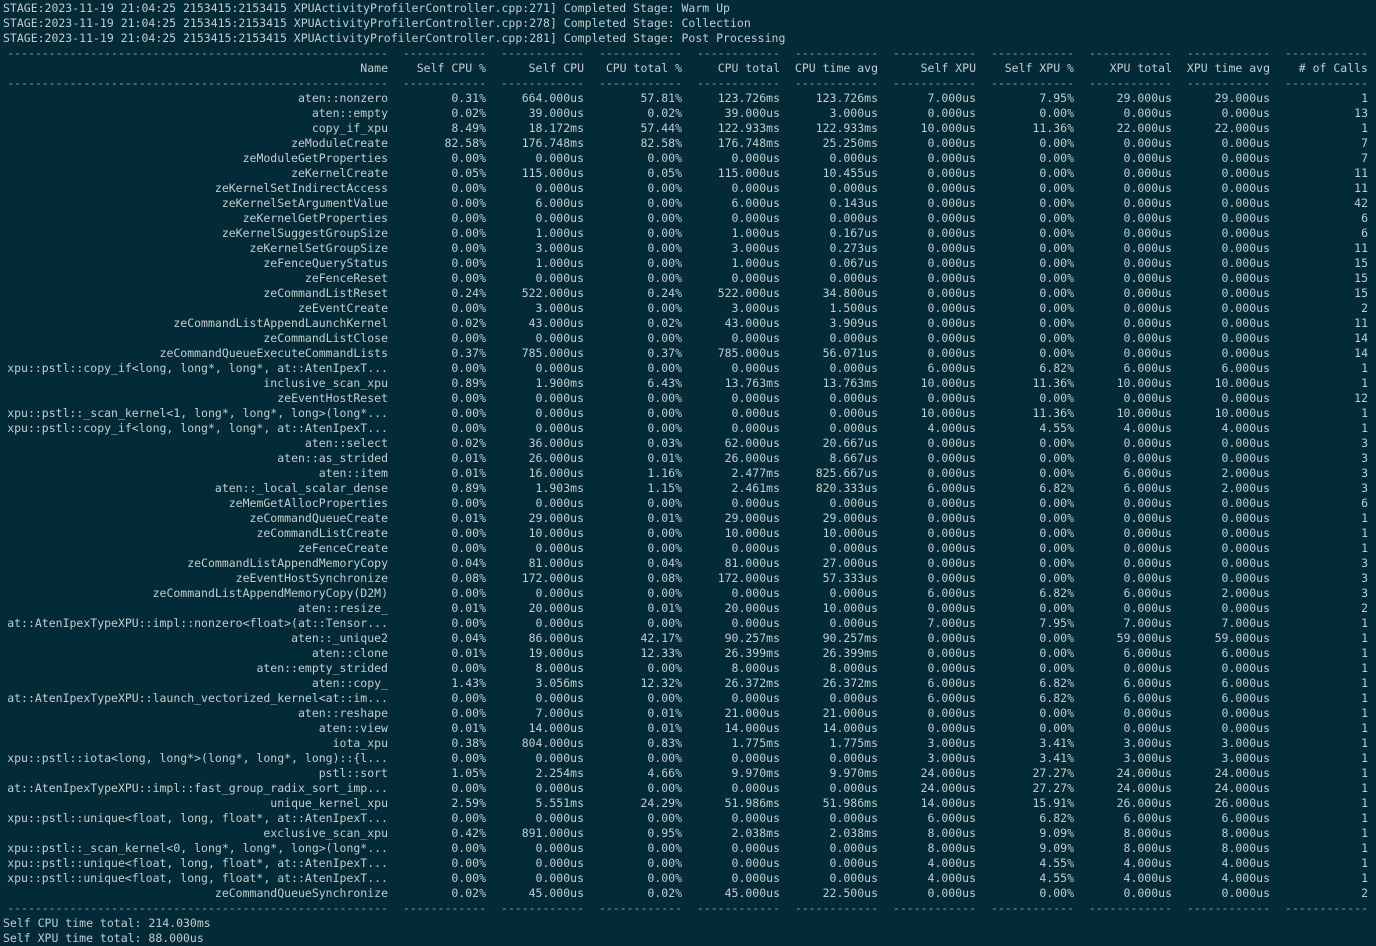  Describe the element at coordinates (1242, 413) in the screenshot. I see `cell-xpu-time-avg: 10.000us` at that location.